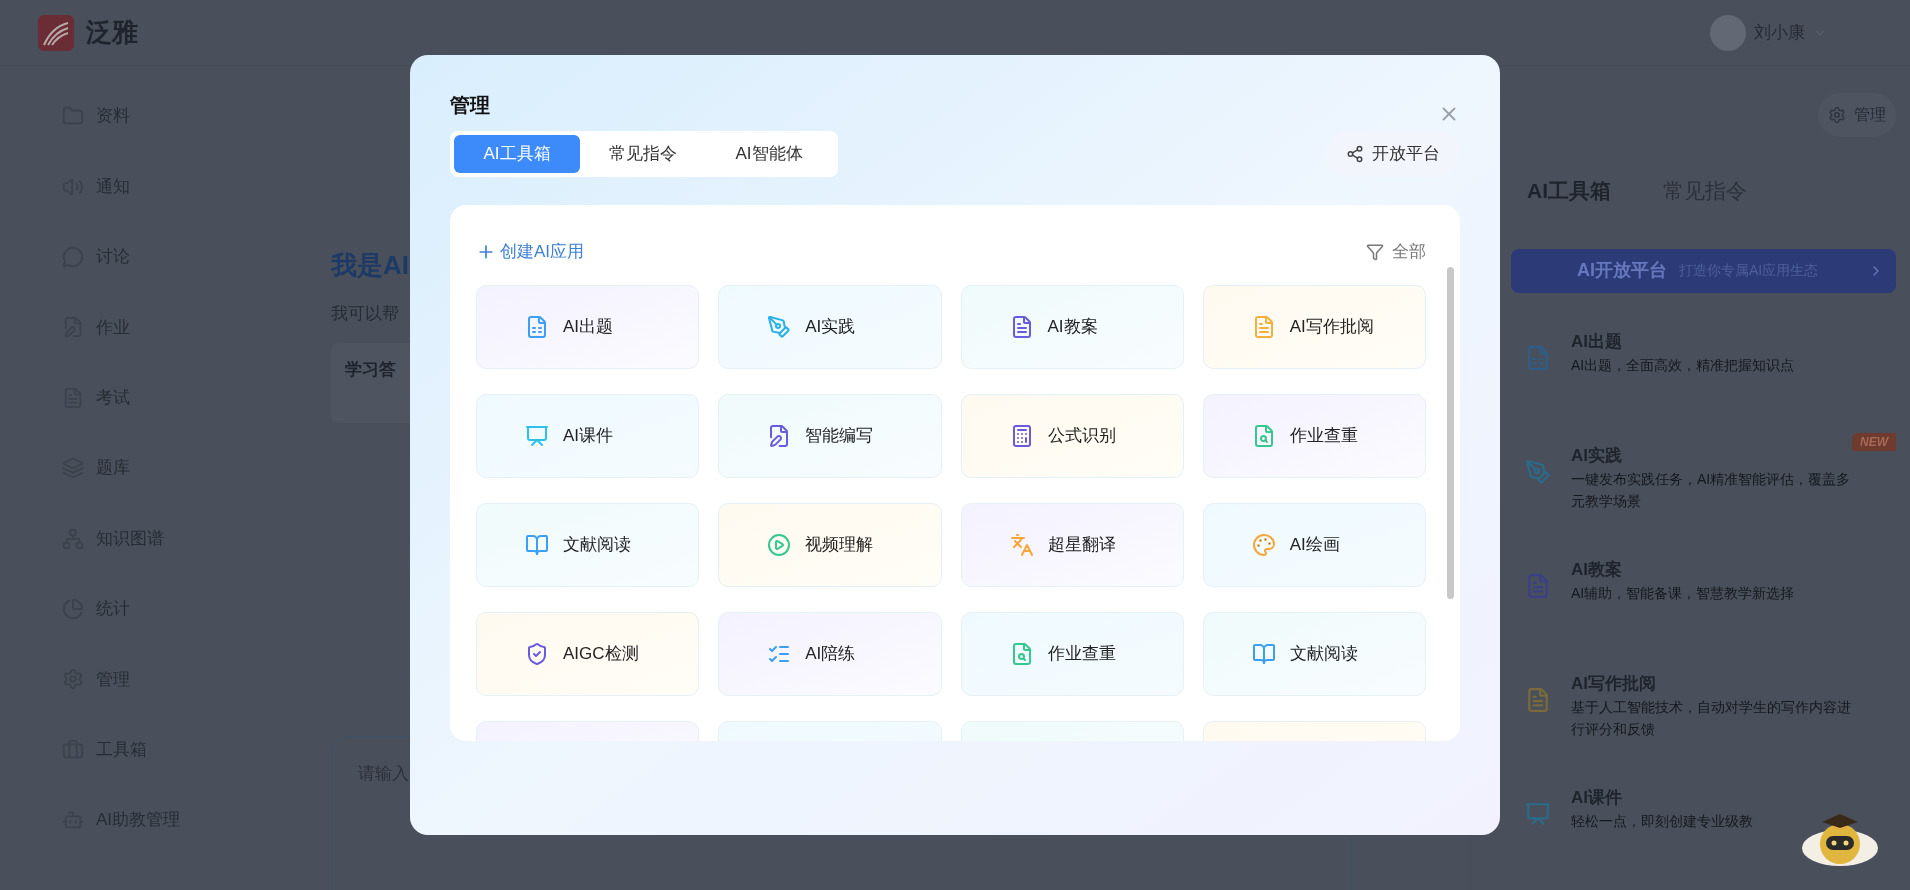 The image size is (1910, 890). What do you see at coordinates (588, 326) in the screenshot?
I see `app-card: AI出题` at bounding box center [588, 326].